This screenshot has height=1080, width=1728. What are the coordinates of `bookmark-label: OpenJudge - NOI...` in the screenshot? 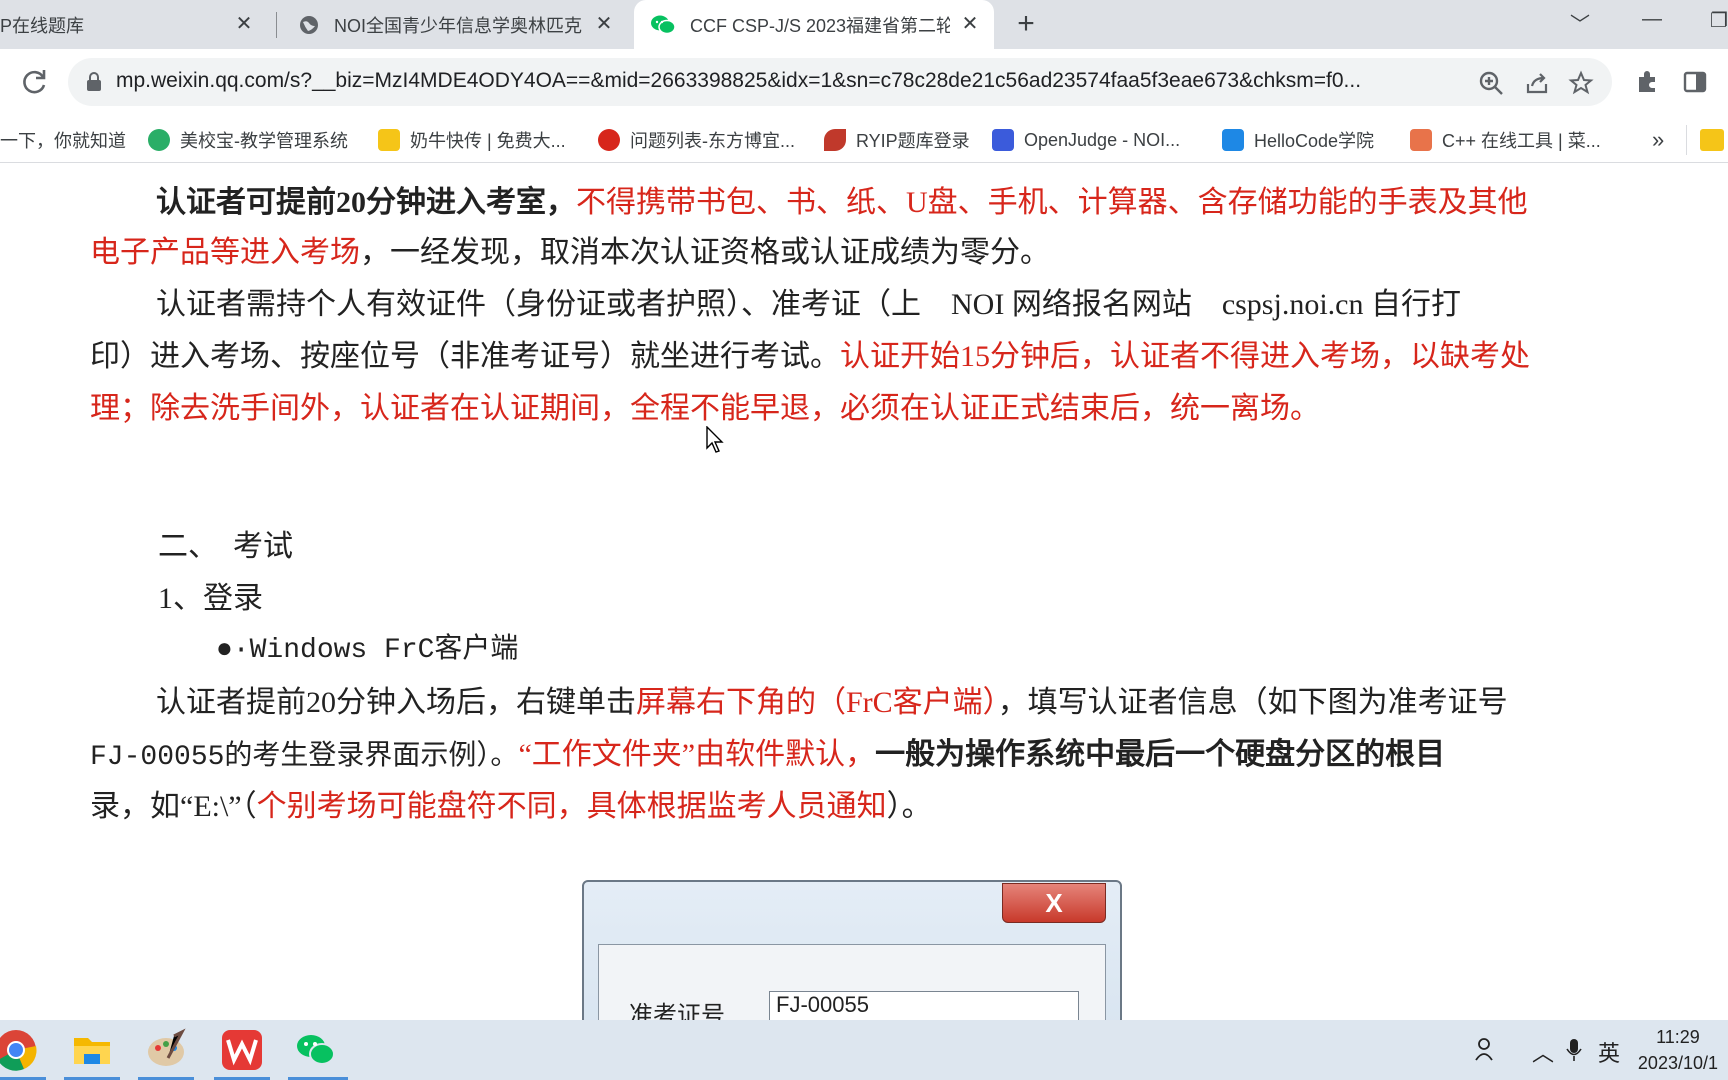 It's located at (1102, 139).